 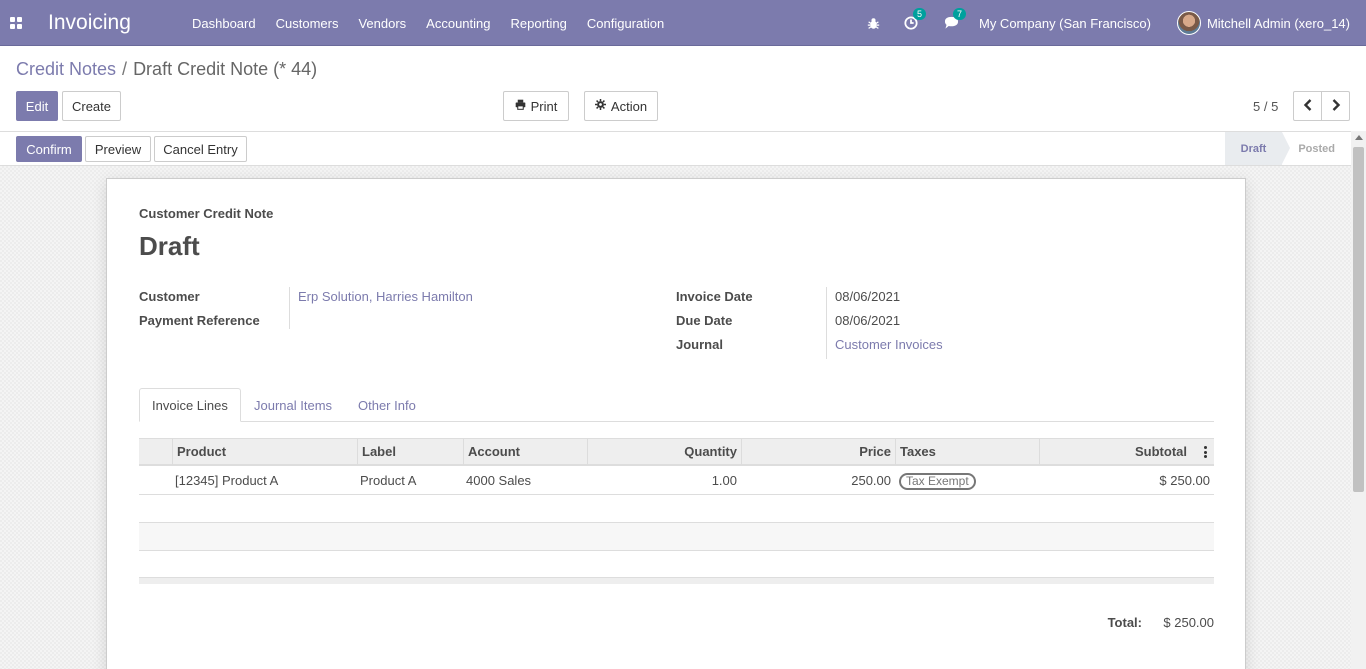 What do you see at coordinates (498, 480) in the screenshot?
I see `cell-account: 4000 Sales` at bounding box center [498, 480].